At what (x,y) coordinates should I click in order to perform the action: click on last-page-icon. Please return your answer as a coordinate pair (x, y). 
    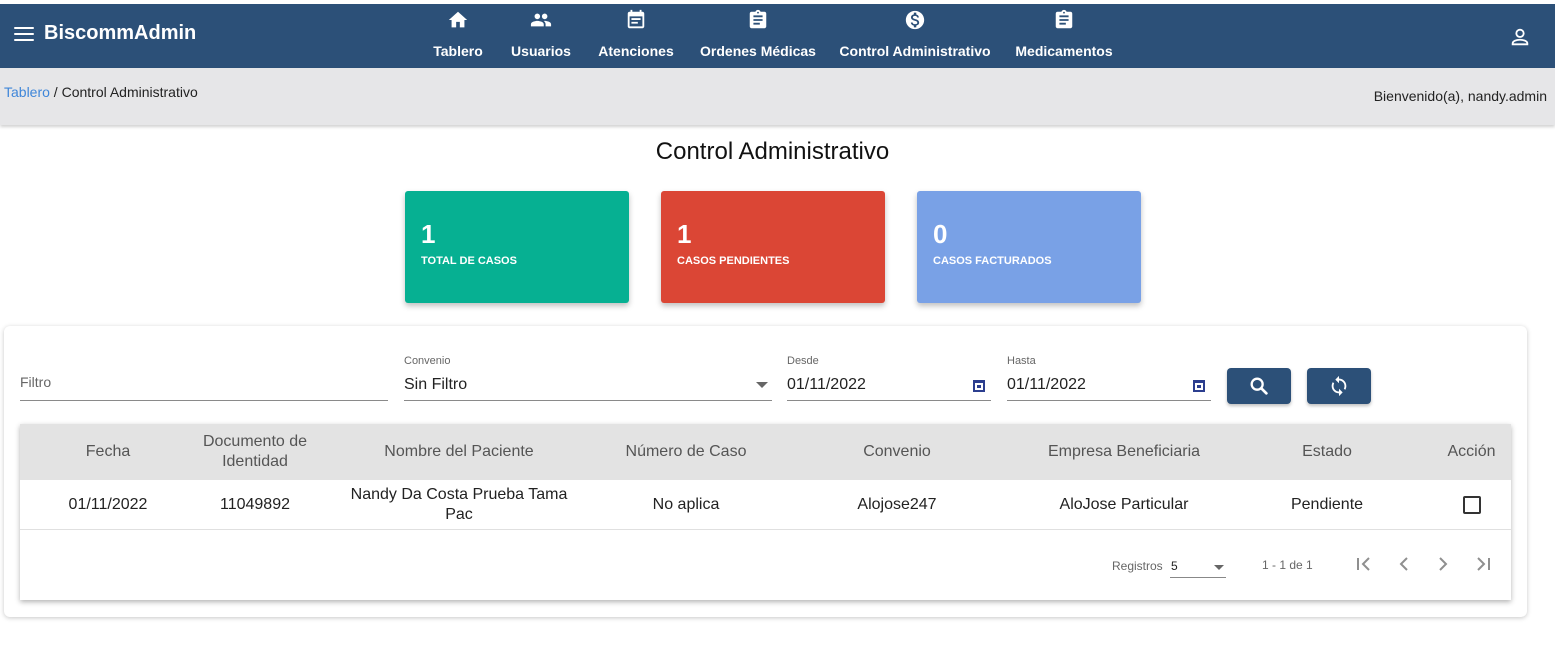
    Looking at the image, I should click on (1483, 564).